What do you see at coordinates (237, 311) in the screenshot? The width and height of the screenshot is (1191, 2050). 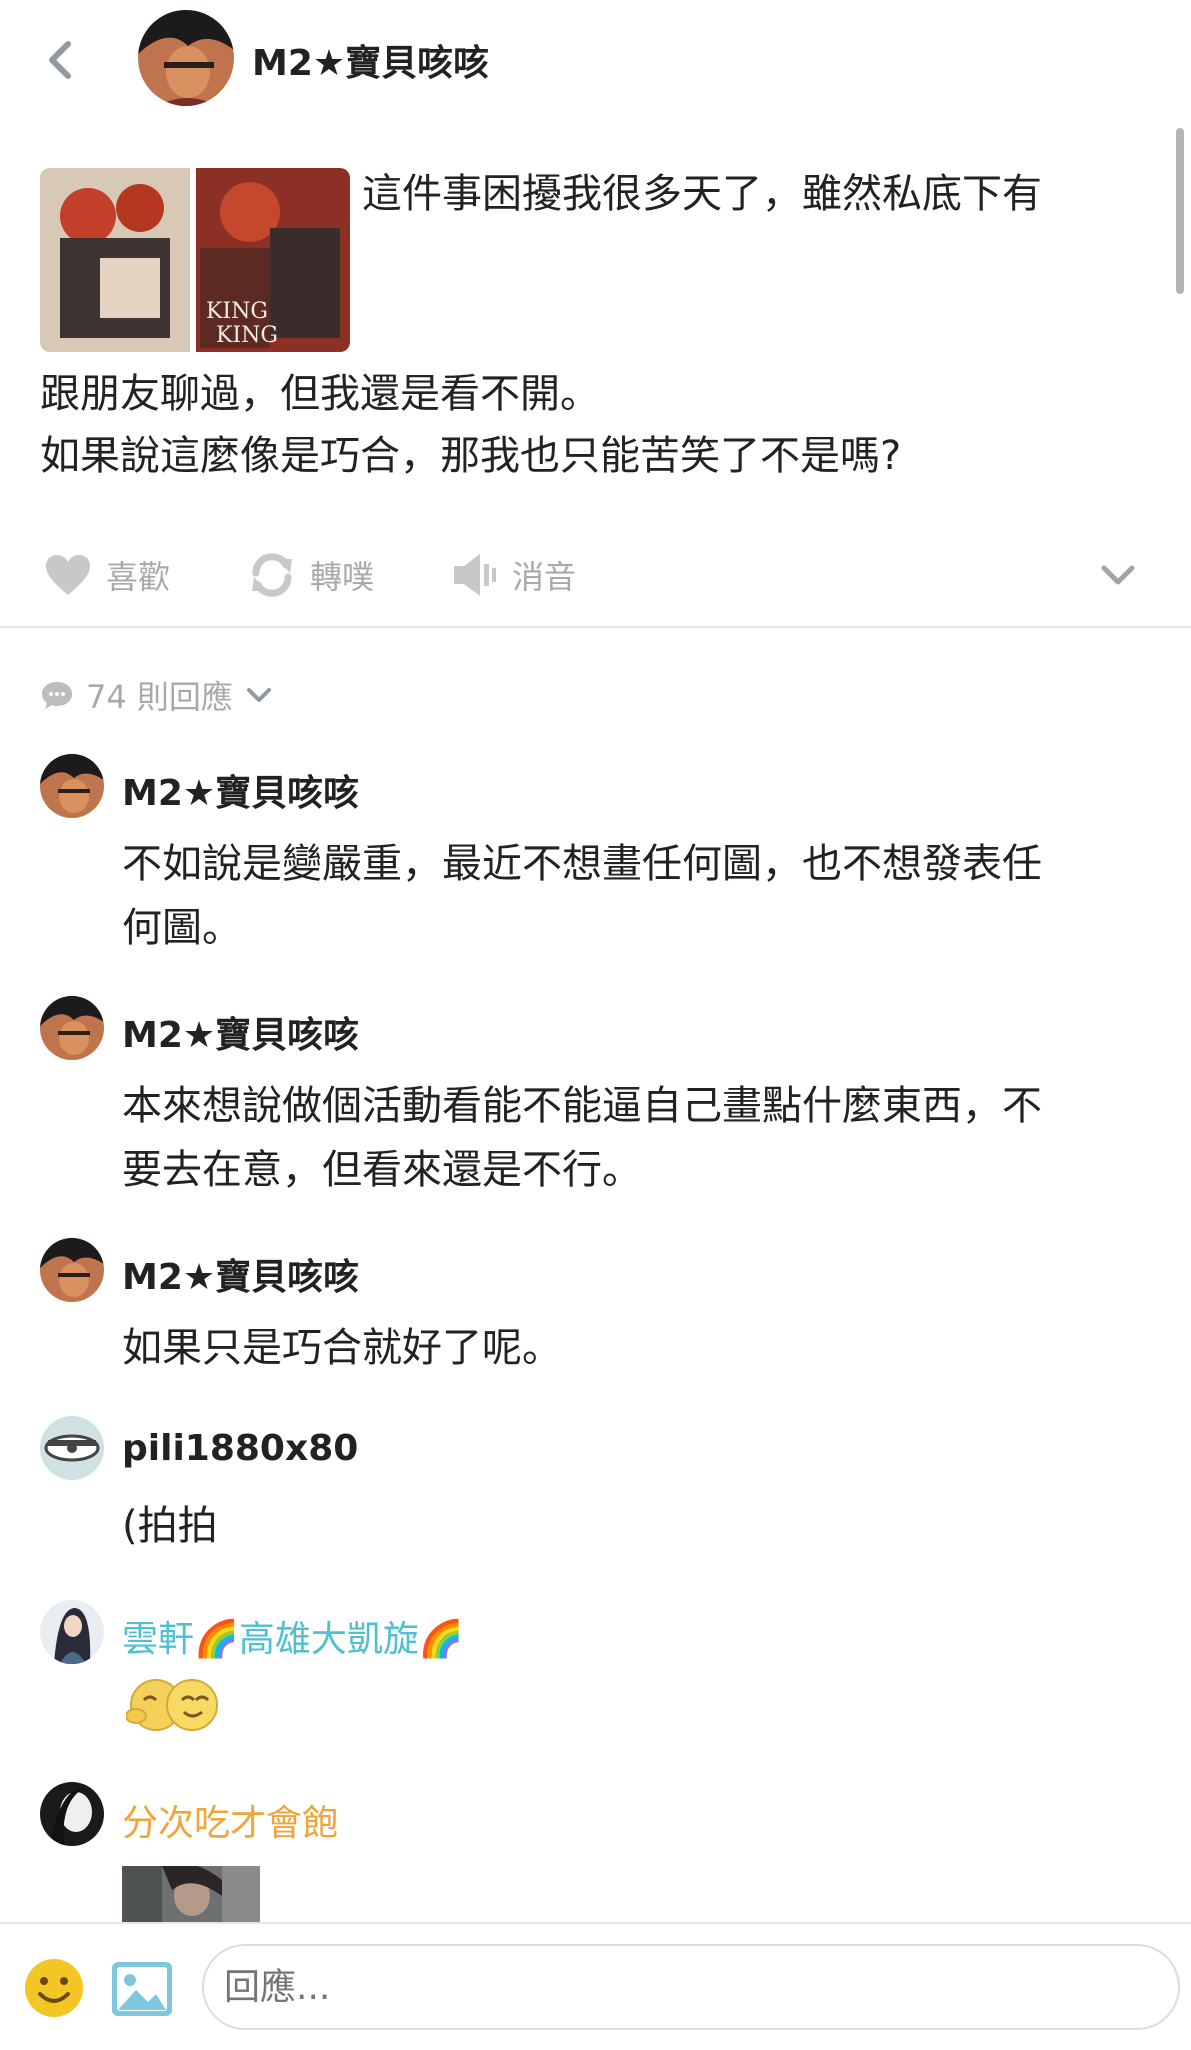 I see `thumbnail-text: KING` at bounding box center [237, 311].